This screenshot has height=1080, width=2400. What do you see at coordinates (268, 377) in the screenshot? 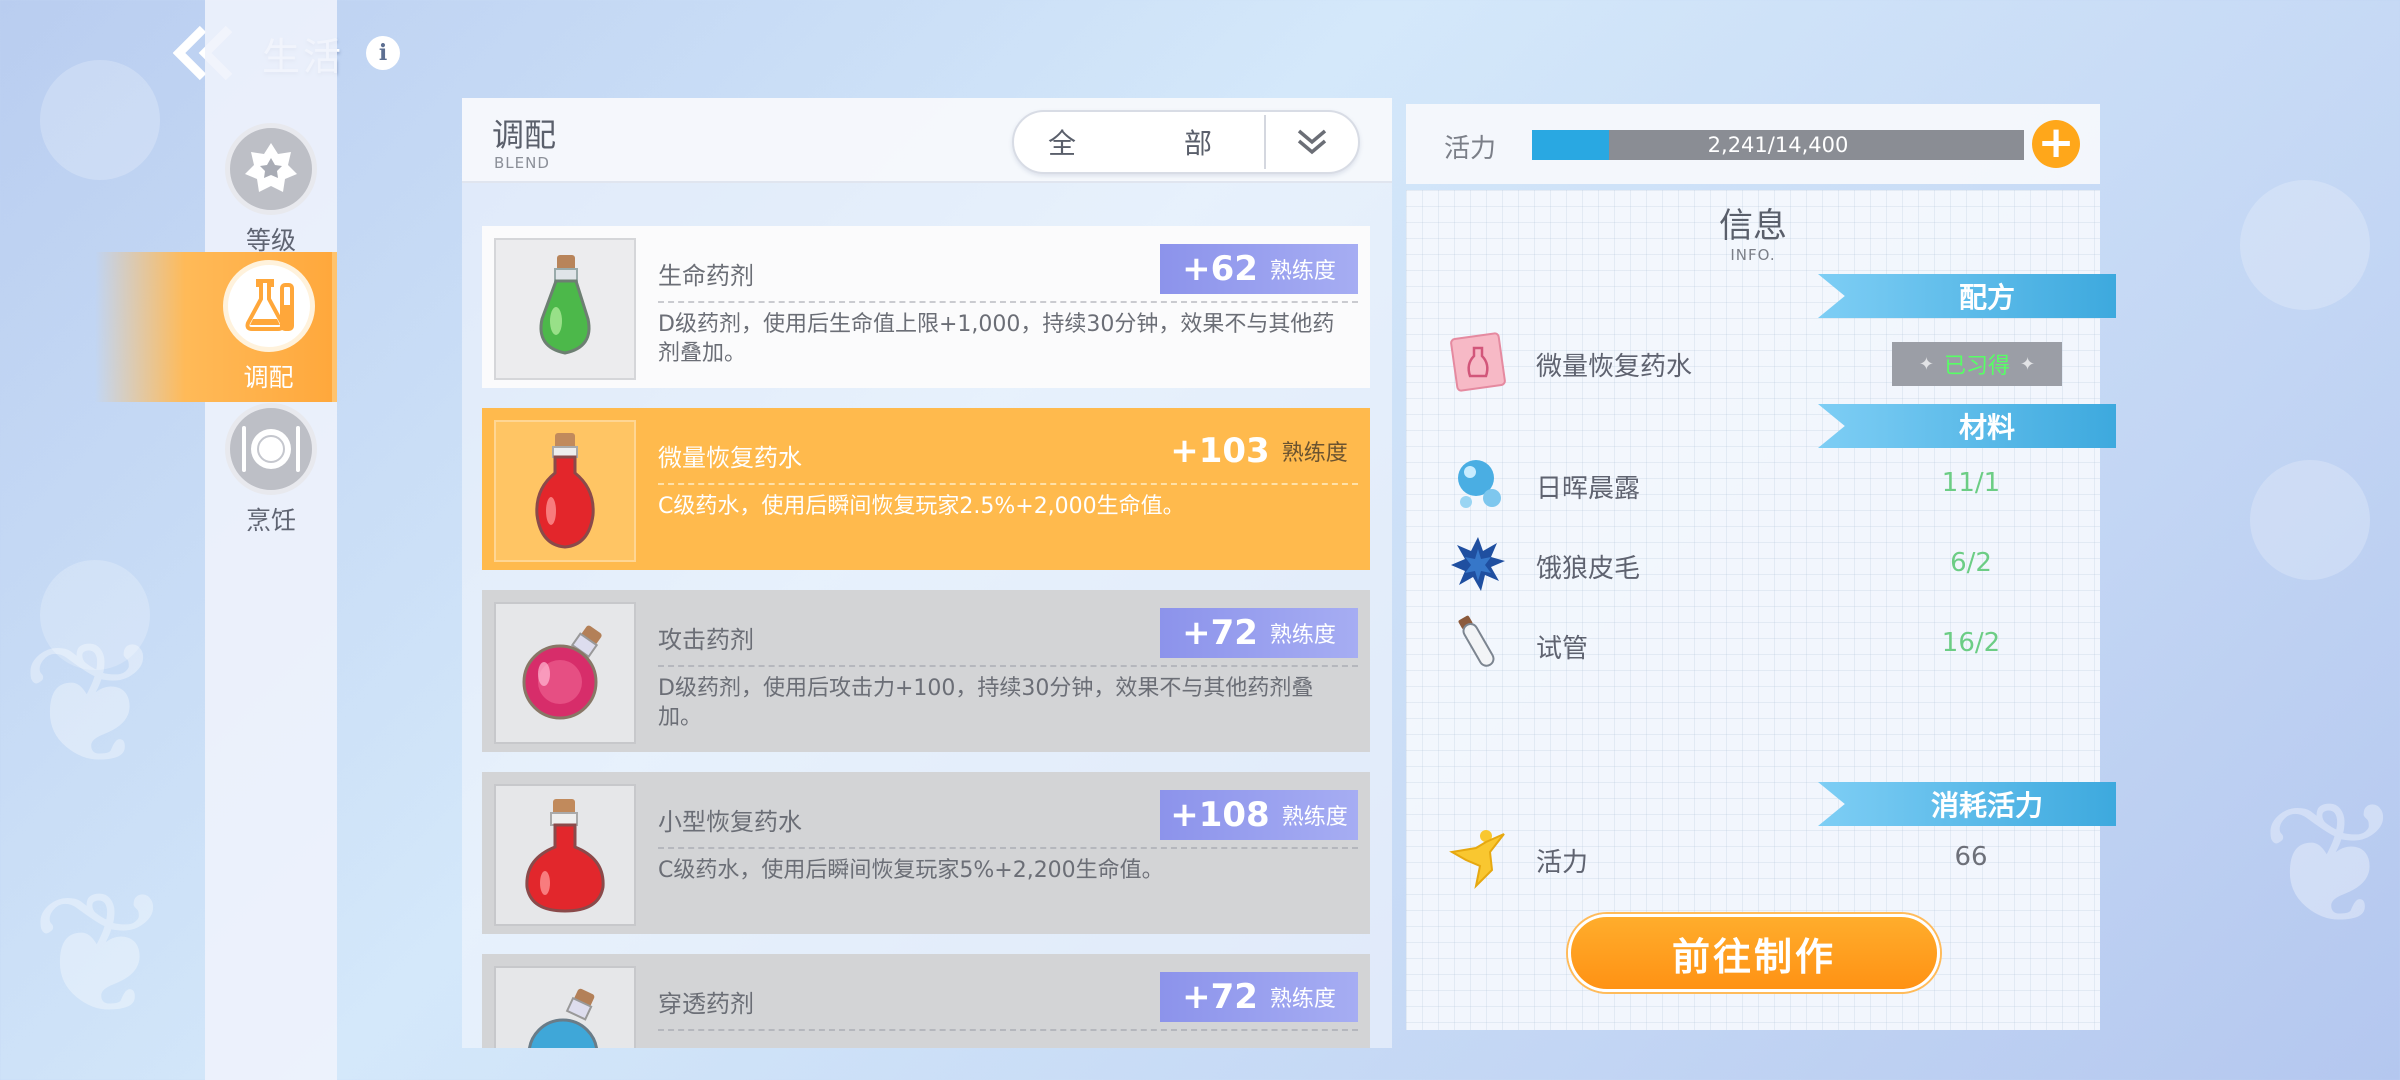
I see `nav-label-blend: 调配` at bounding box center [268, 377].